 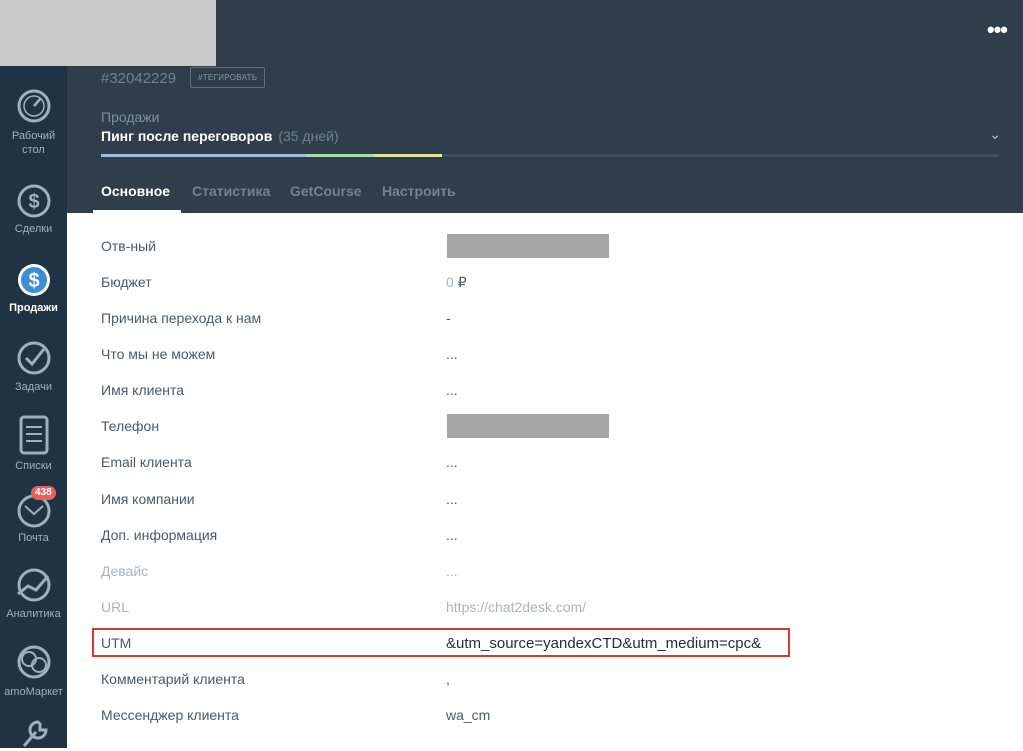 What do you see at coordinates (130, 426) in the screenshot?
I see `field-label: Телефон` at bounding box center [130, 426].